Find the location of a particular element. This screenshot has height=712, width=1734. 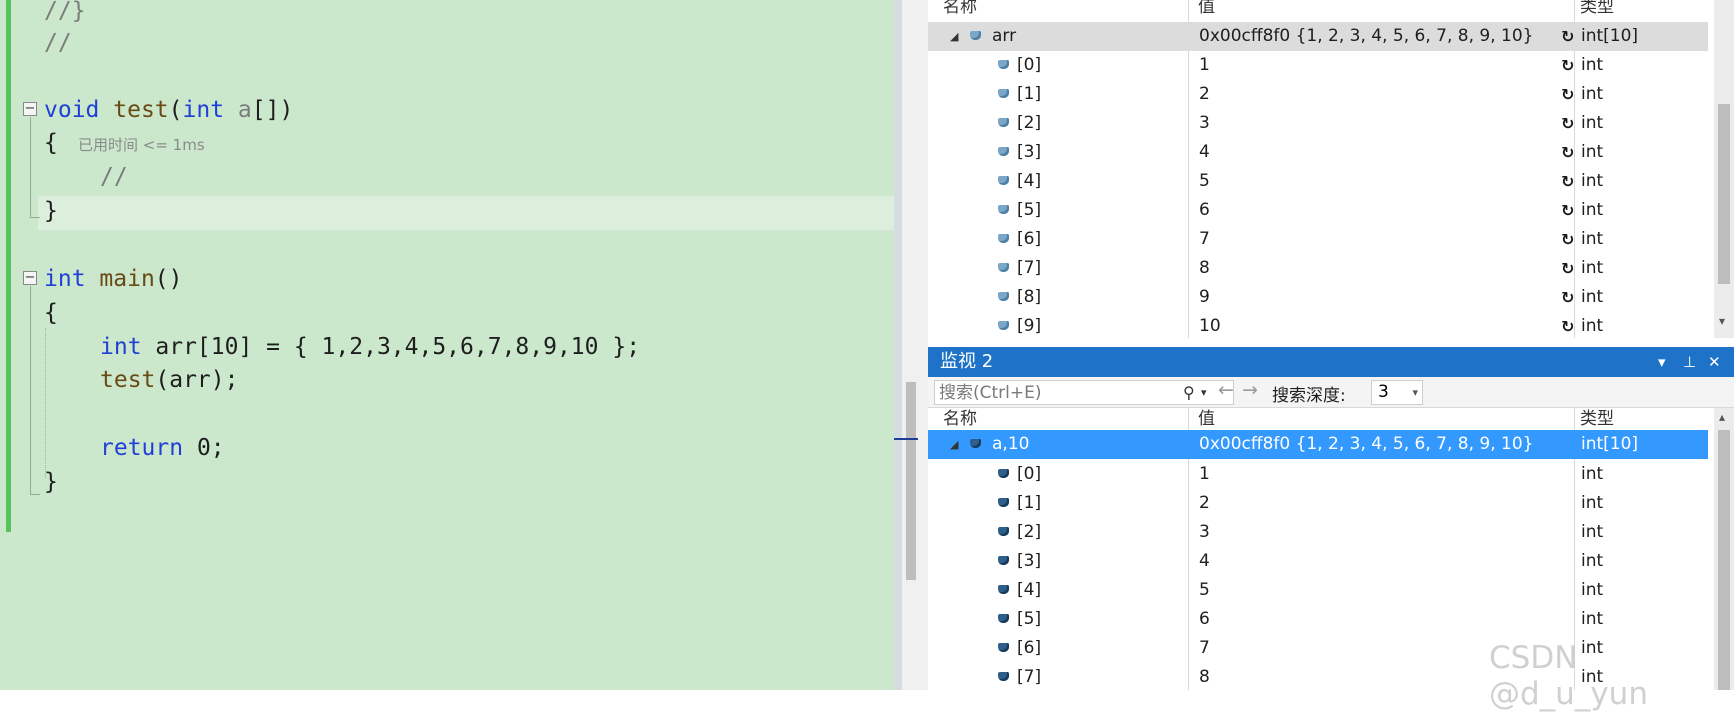

watch-row-item: [7] 8 ↻ int is located at coordinates (1318, 268).